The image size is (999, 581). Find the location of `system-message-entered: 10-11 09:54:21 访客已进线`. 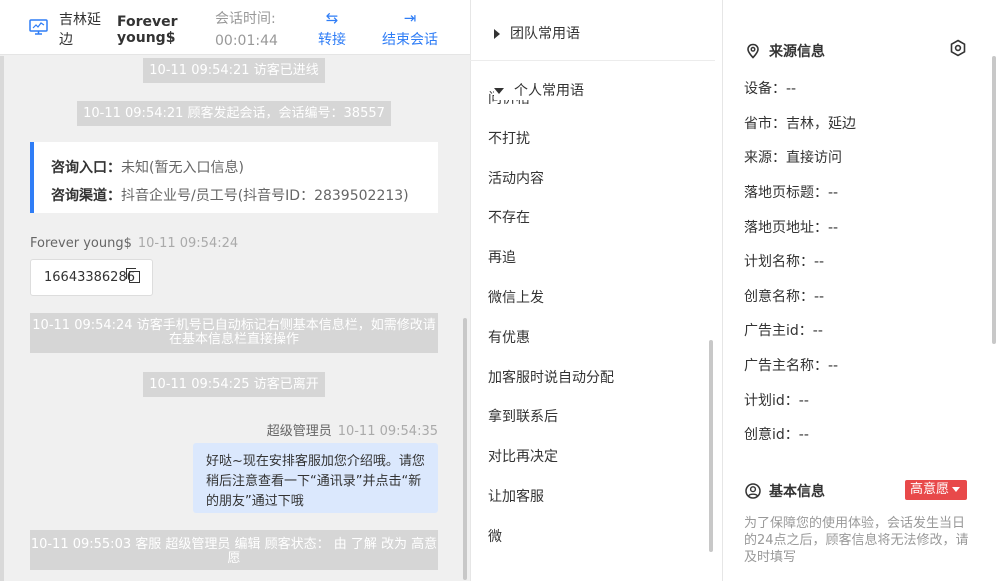

system-message-entered: 10-11 09:54:21 访客已进线 is located at coordinates (234, 70).